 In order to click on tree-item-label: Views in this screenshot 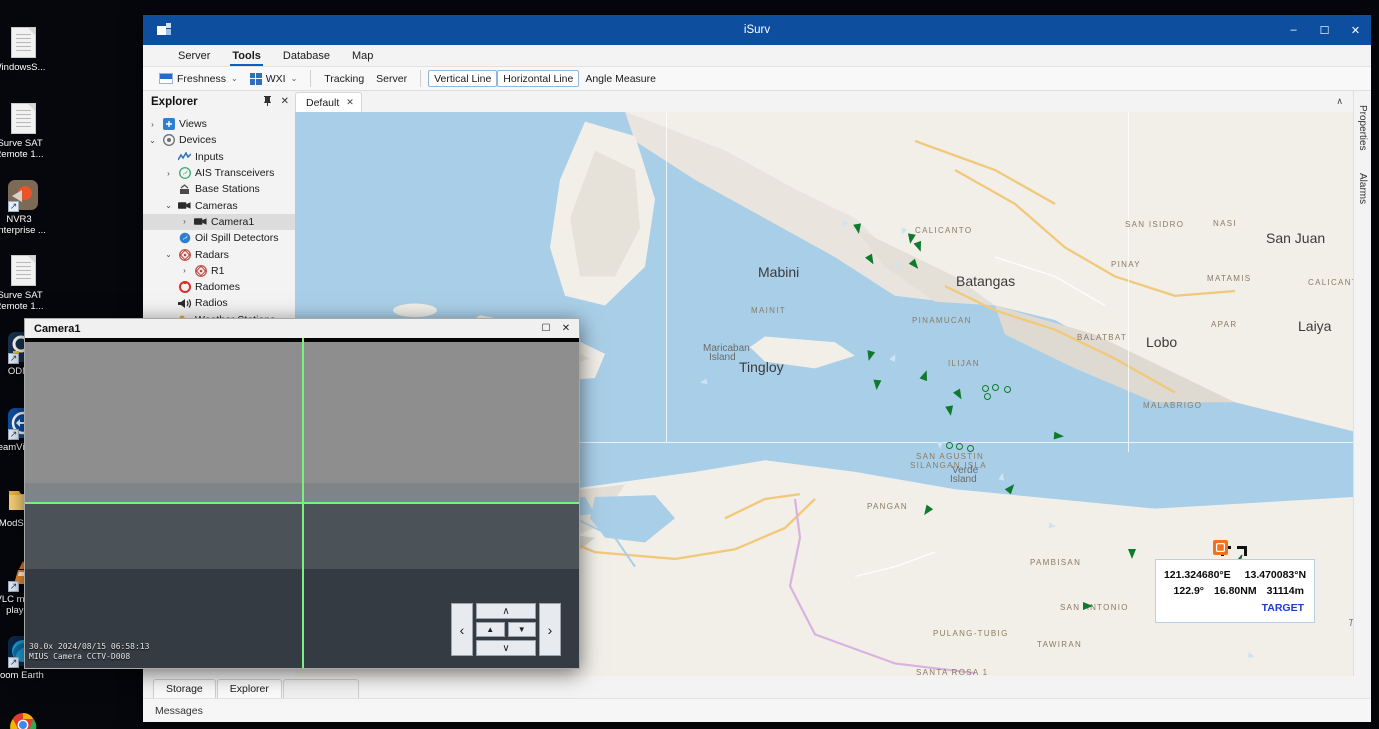, I will do `click(193, 124)`.